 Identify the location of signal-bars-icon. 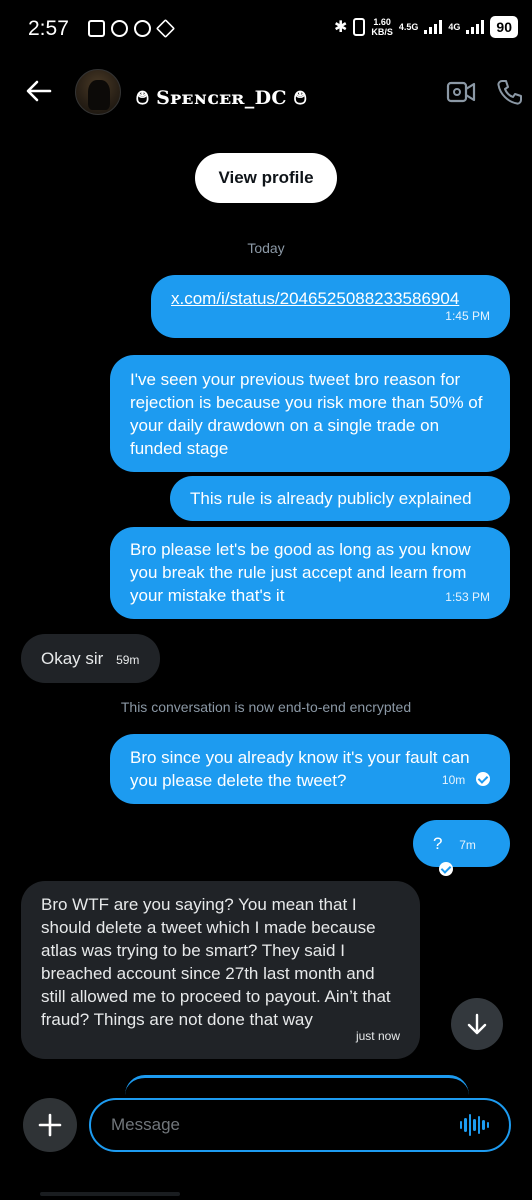
(433, 27).